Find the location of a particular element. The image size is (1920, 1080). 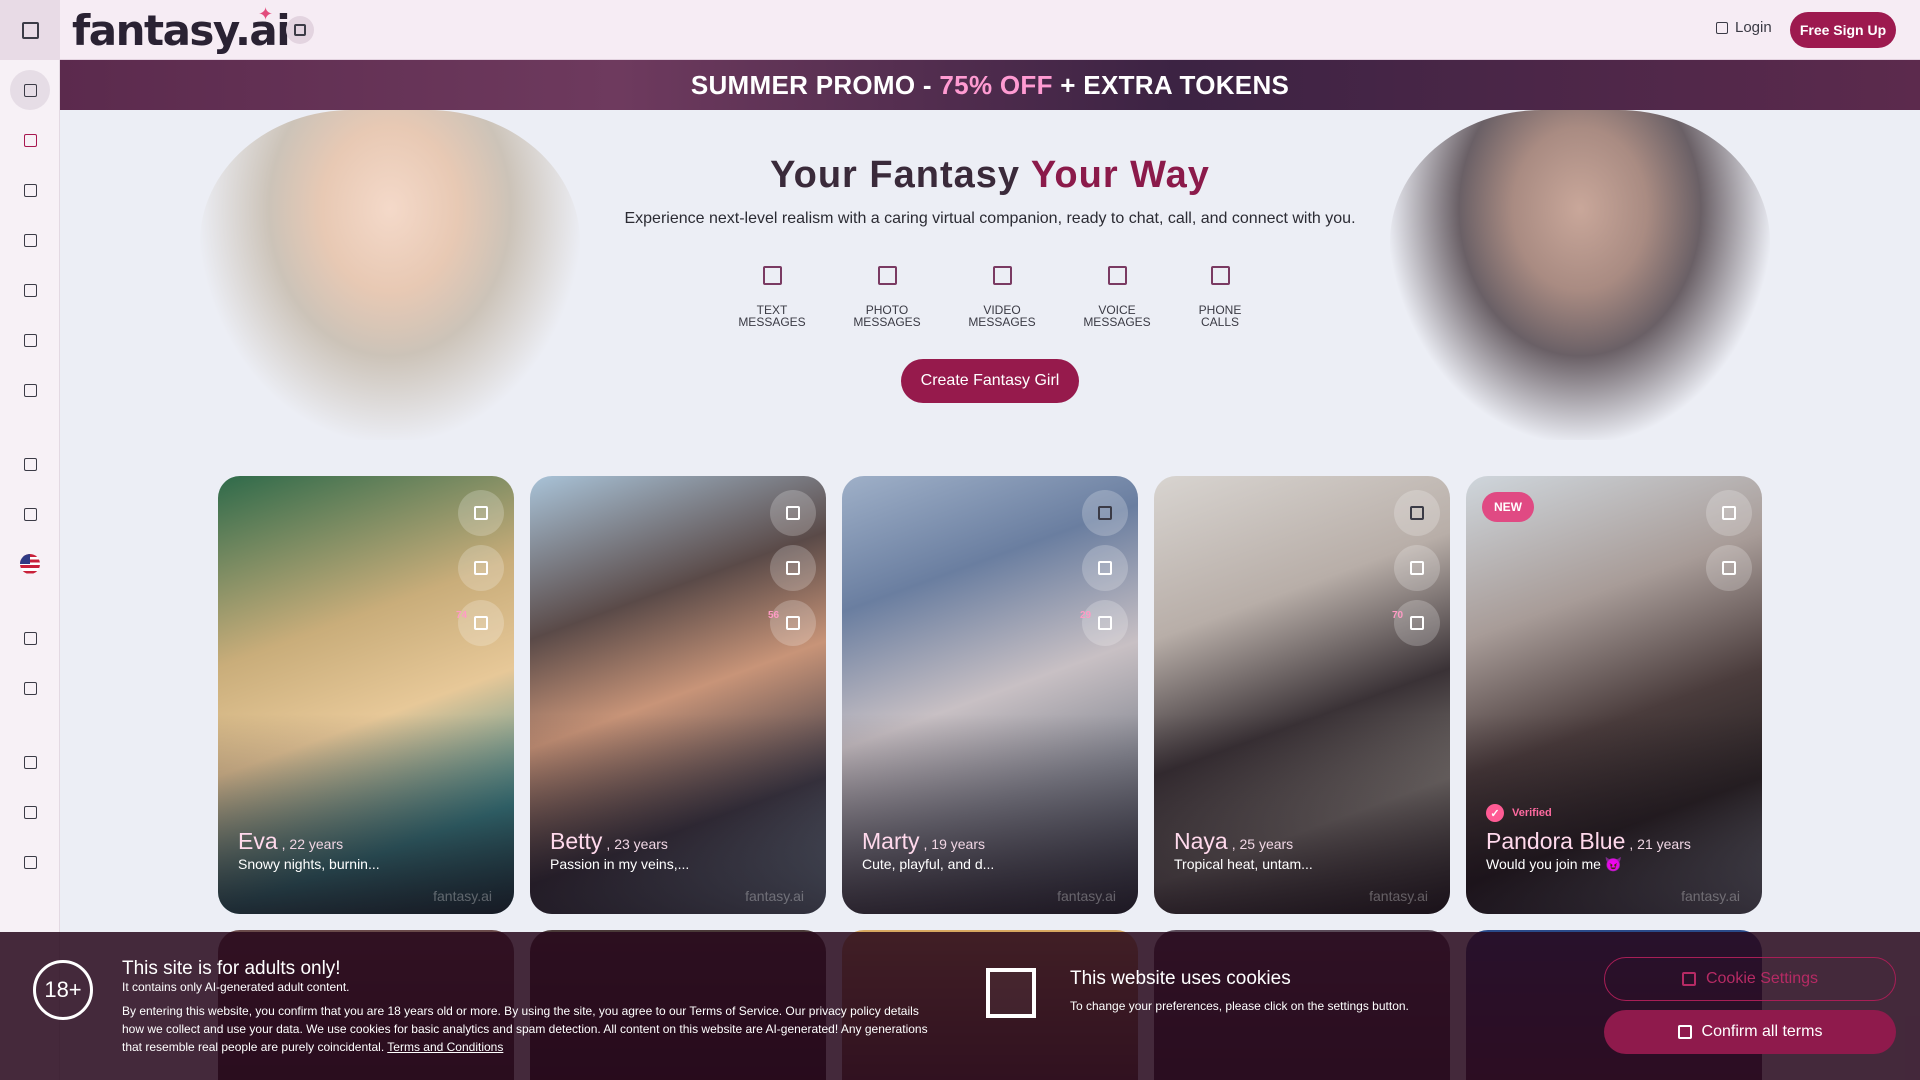

premium-icon is located at coordinates (30, 390).